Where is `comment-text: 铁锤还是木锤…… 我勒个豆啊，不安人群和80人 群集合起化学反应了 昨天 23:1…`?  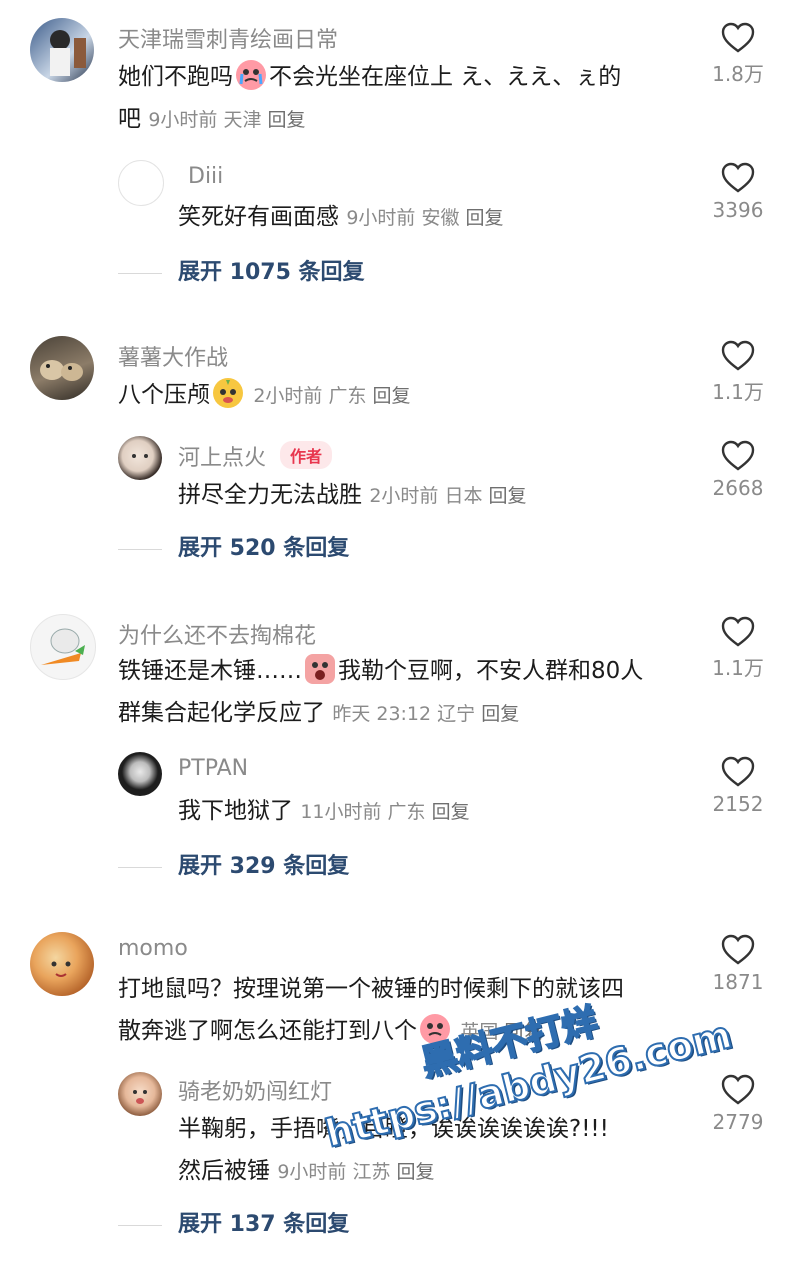 comment-text: 铁锤还是木锤…… 我勒个豆啊，不安人群和80人 群集合起化学反应了 昨天 23:1… is located at coordinates (413, 692).